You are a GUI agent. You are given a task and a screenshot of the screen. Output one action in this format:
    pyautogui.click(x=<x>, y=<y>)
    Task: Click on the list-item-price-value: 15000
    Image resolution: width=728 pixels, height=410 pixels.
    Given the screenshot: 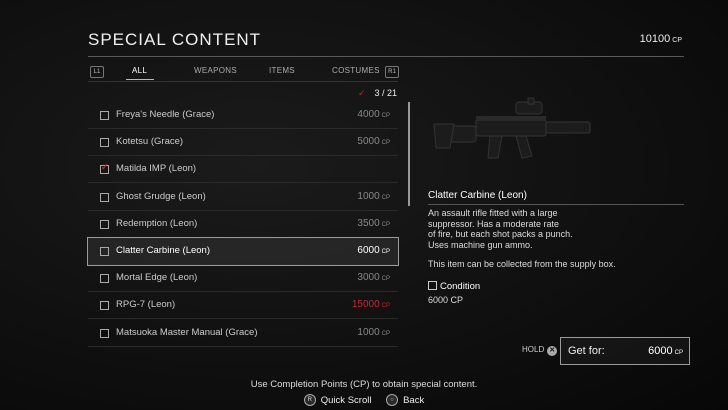 What is the action you would take?
    pyautogui.click(x=365, y=305)
    